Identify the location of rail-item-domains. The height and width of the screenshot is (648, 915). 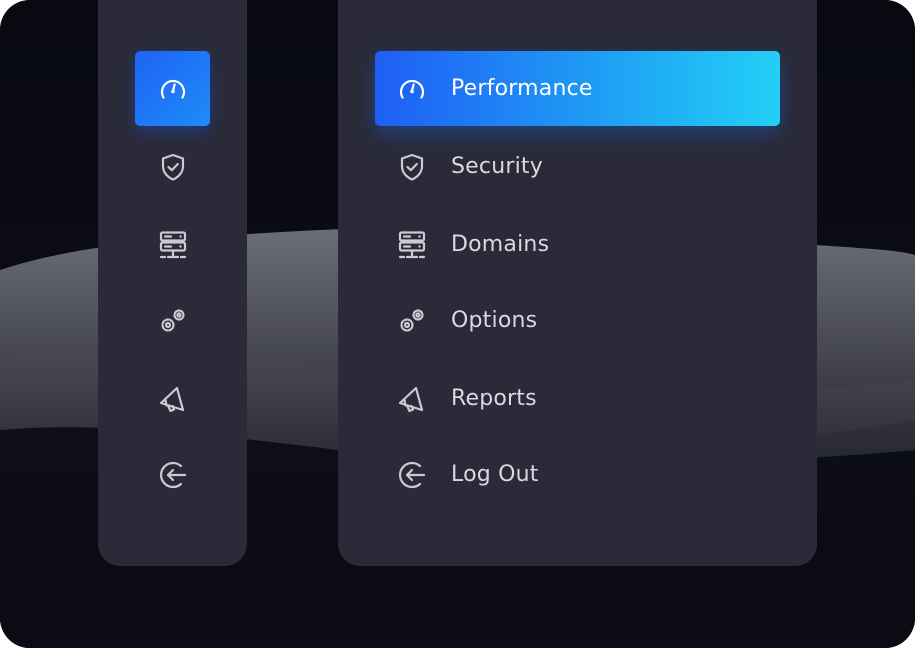
(172, 244).